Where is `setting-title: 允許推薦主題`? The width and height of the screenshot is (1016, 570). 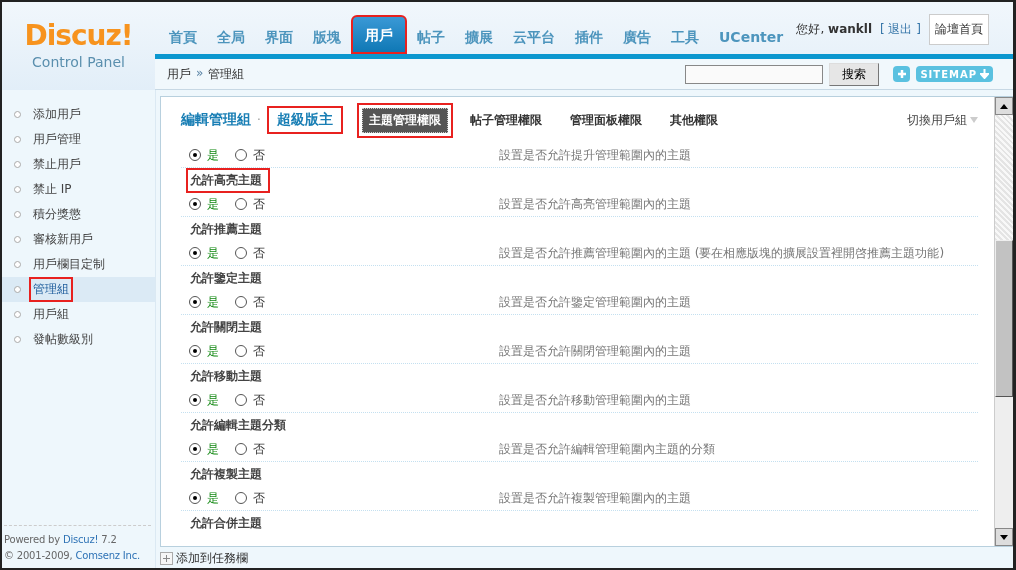 setting-title: 允許推薦主題 is located at coordinates (226, 229).